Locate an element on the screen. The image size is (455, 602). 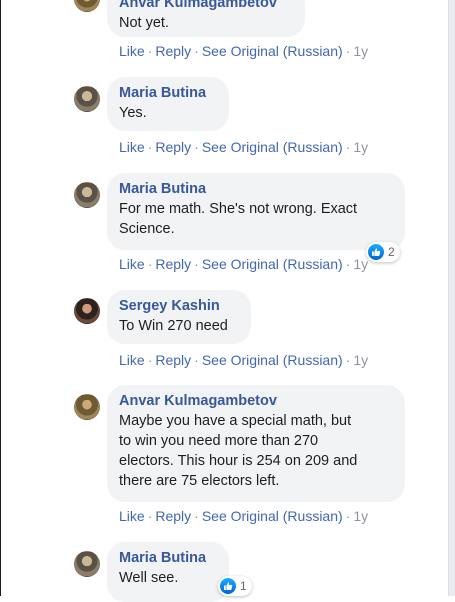
comment-bubble: Maria Butina Yes. is located at coordinates (168, 104).